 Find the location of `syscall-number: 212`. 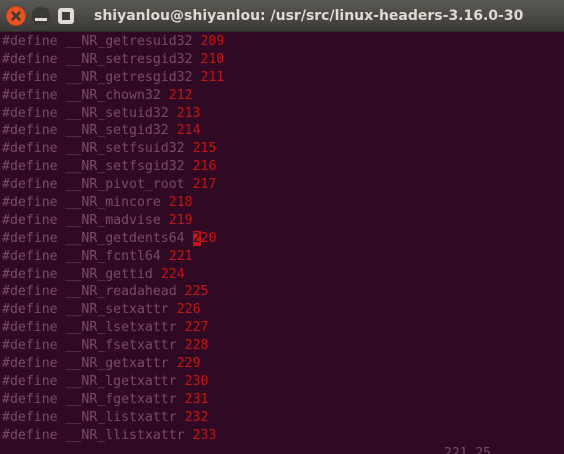

syscall-number: 212 is located at coordinates (180, 95).